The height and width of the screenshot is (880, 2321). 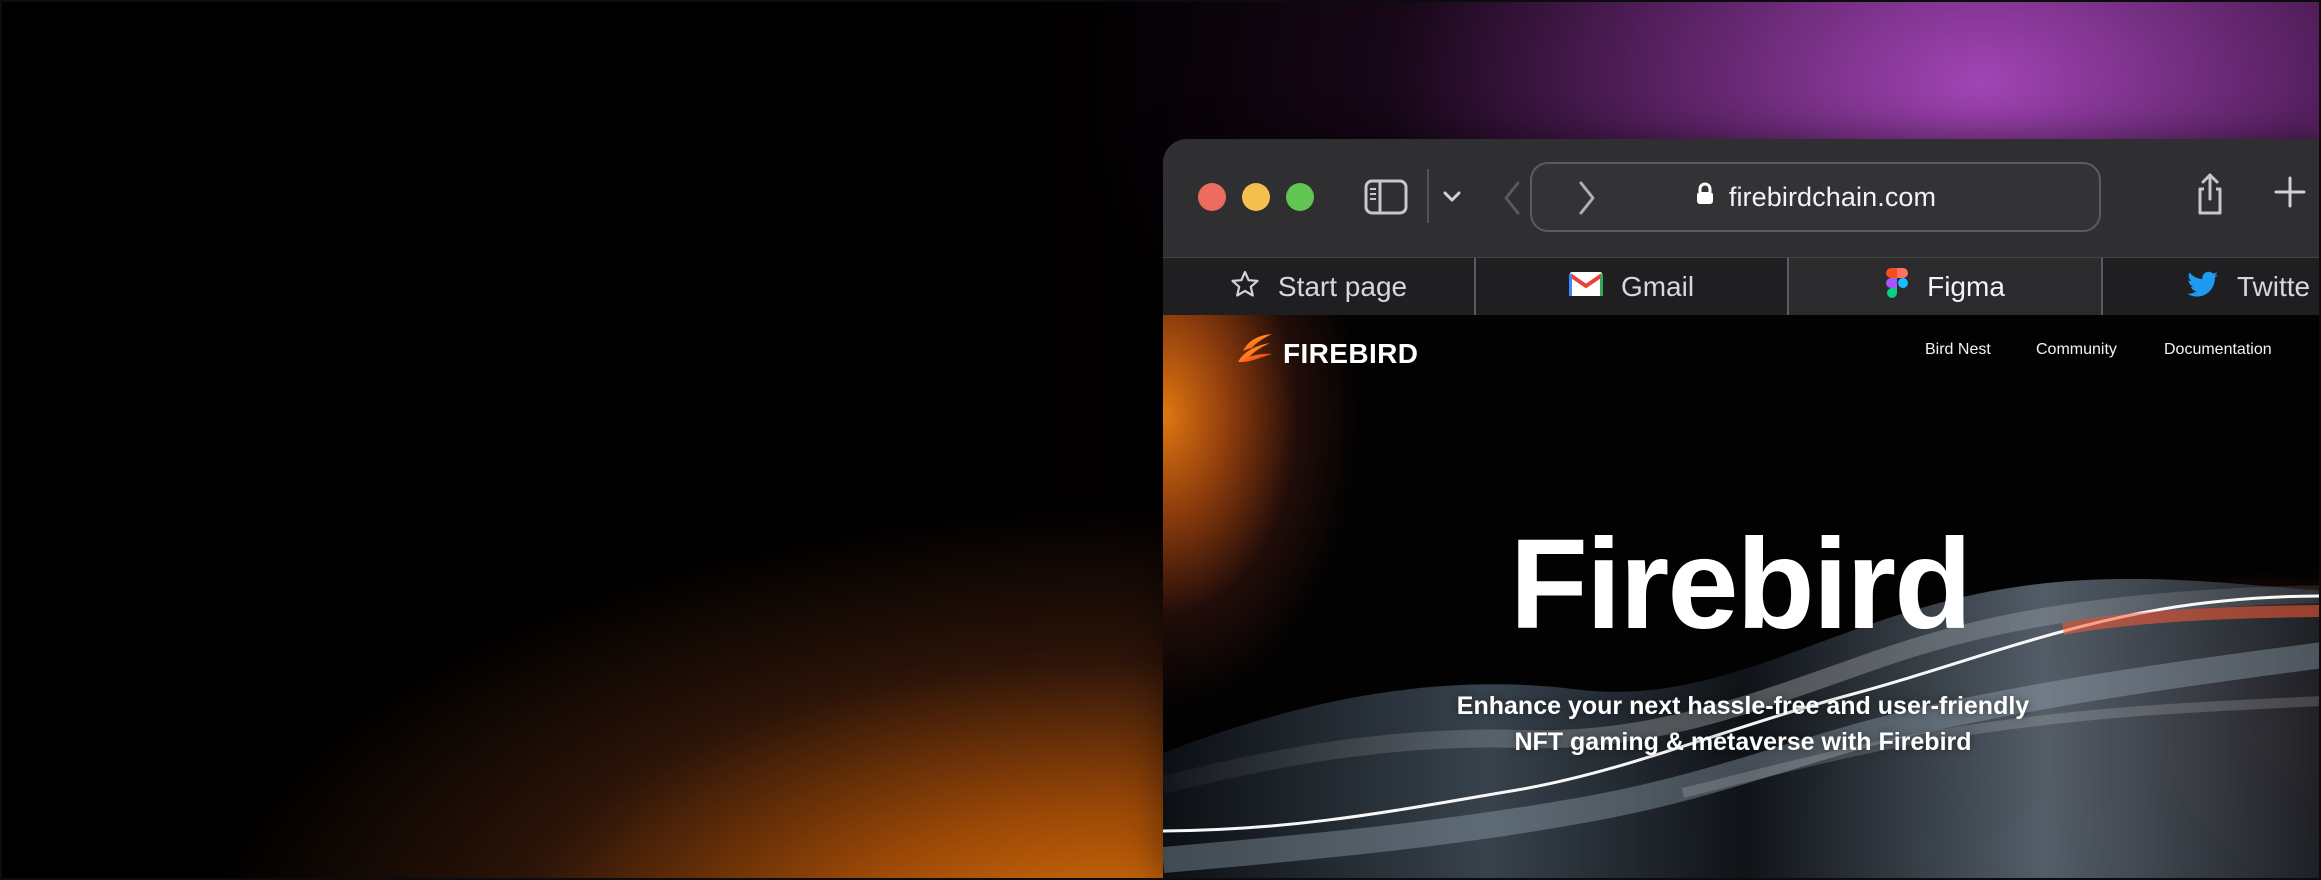 What do you see at coordinates (1585, 287) in the screenshot?
I see `gmail-icon` at bounding box center [1585, 287].